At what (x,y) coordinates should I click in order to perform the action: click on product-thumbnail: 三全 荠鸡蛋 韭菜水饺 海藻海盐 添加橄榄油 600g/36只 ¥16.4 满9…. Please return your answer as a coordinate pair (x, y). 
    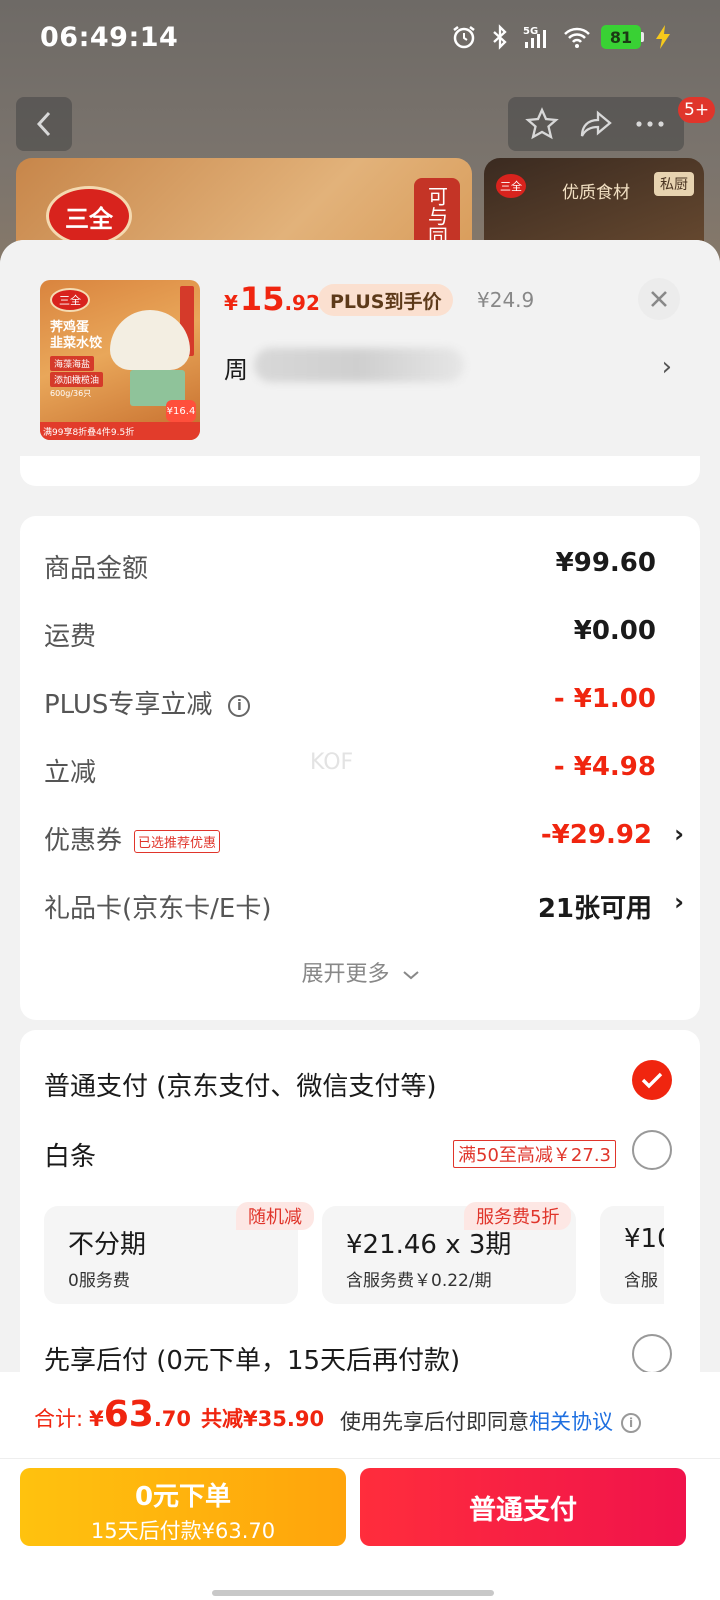
    Looking at the image, I should click on (120, 360).